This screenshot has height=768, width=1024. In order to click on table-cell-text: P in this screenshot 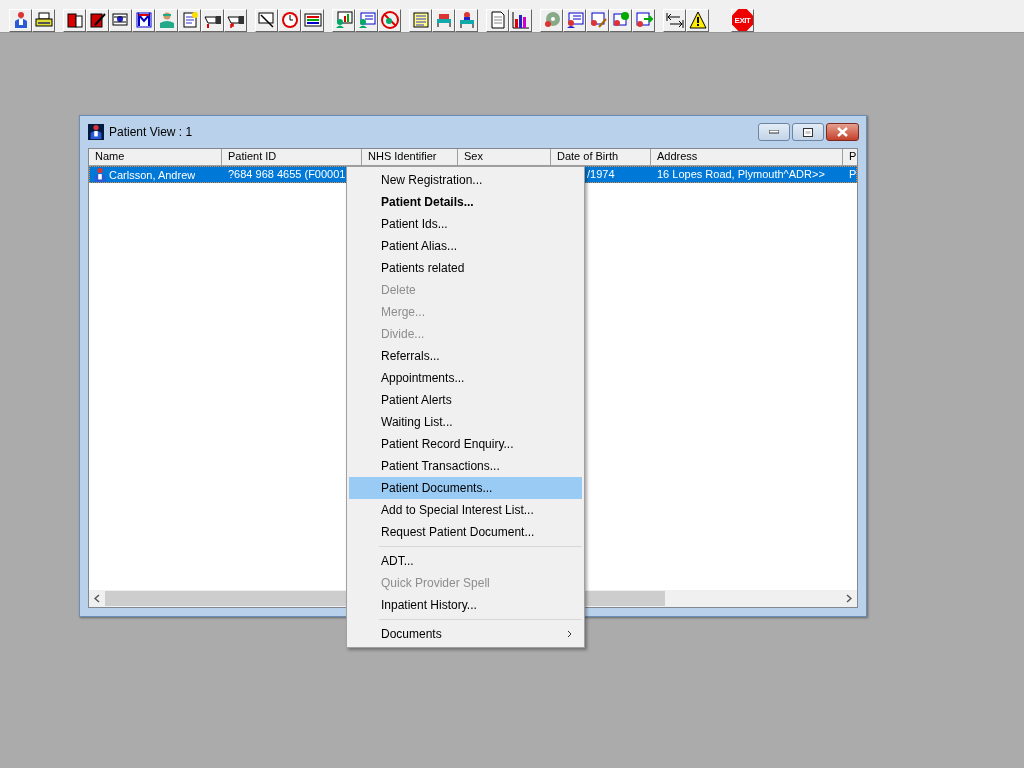, I will do `click(852, 174)`.